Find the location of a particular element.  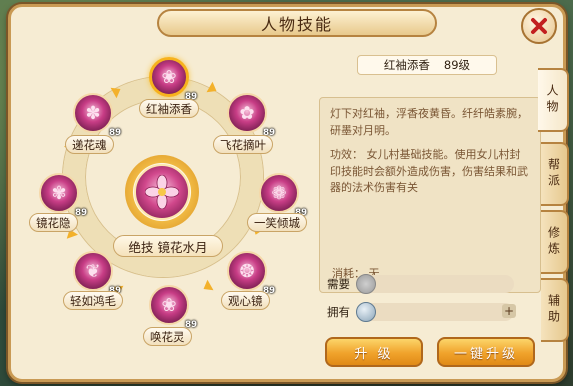

fan-icon: ❀ is located at coordinates (169, 77).